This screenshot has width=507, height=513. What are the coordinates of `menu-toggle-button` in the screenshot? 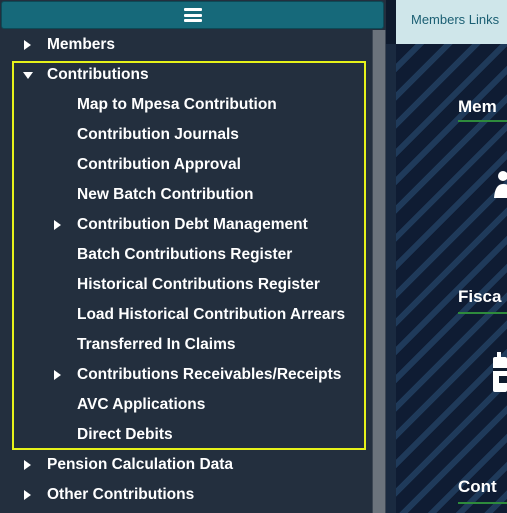 It's located at (192, 15).